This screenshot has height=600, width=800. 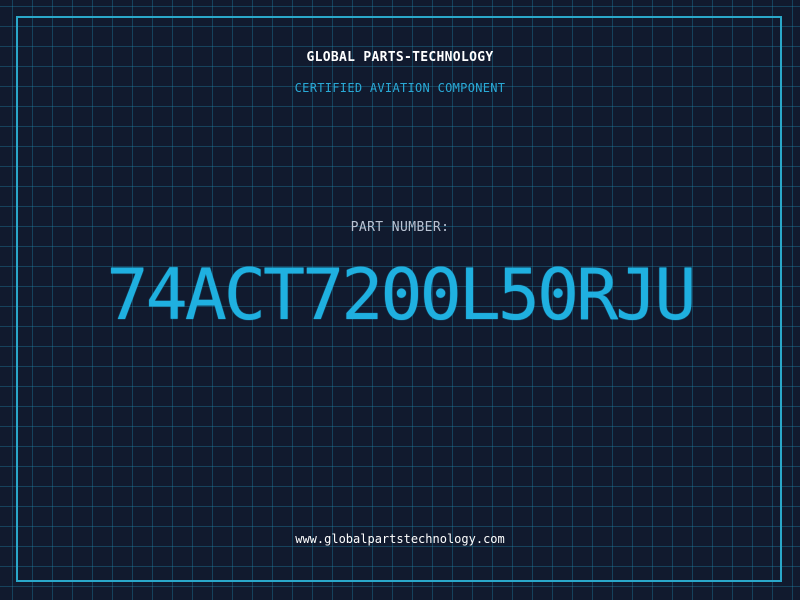 What do you see at coordinates (400, 227) in the screenshot?
I see `part-number-label: PART NUMBER:` at bounding box center [400, 227].